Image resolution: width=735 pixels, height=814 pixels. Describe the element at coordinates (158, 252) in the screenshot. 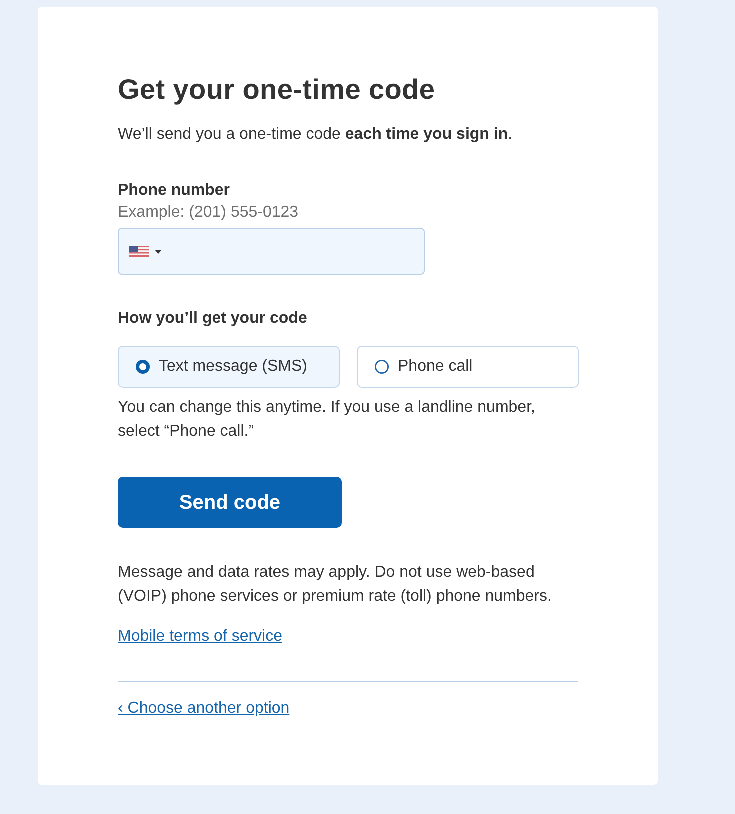

I see `caret-icon` at that location.